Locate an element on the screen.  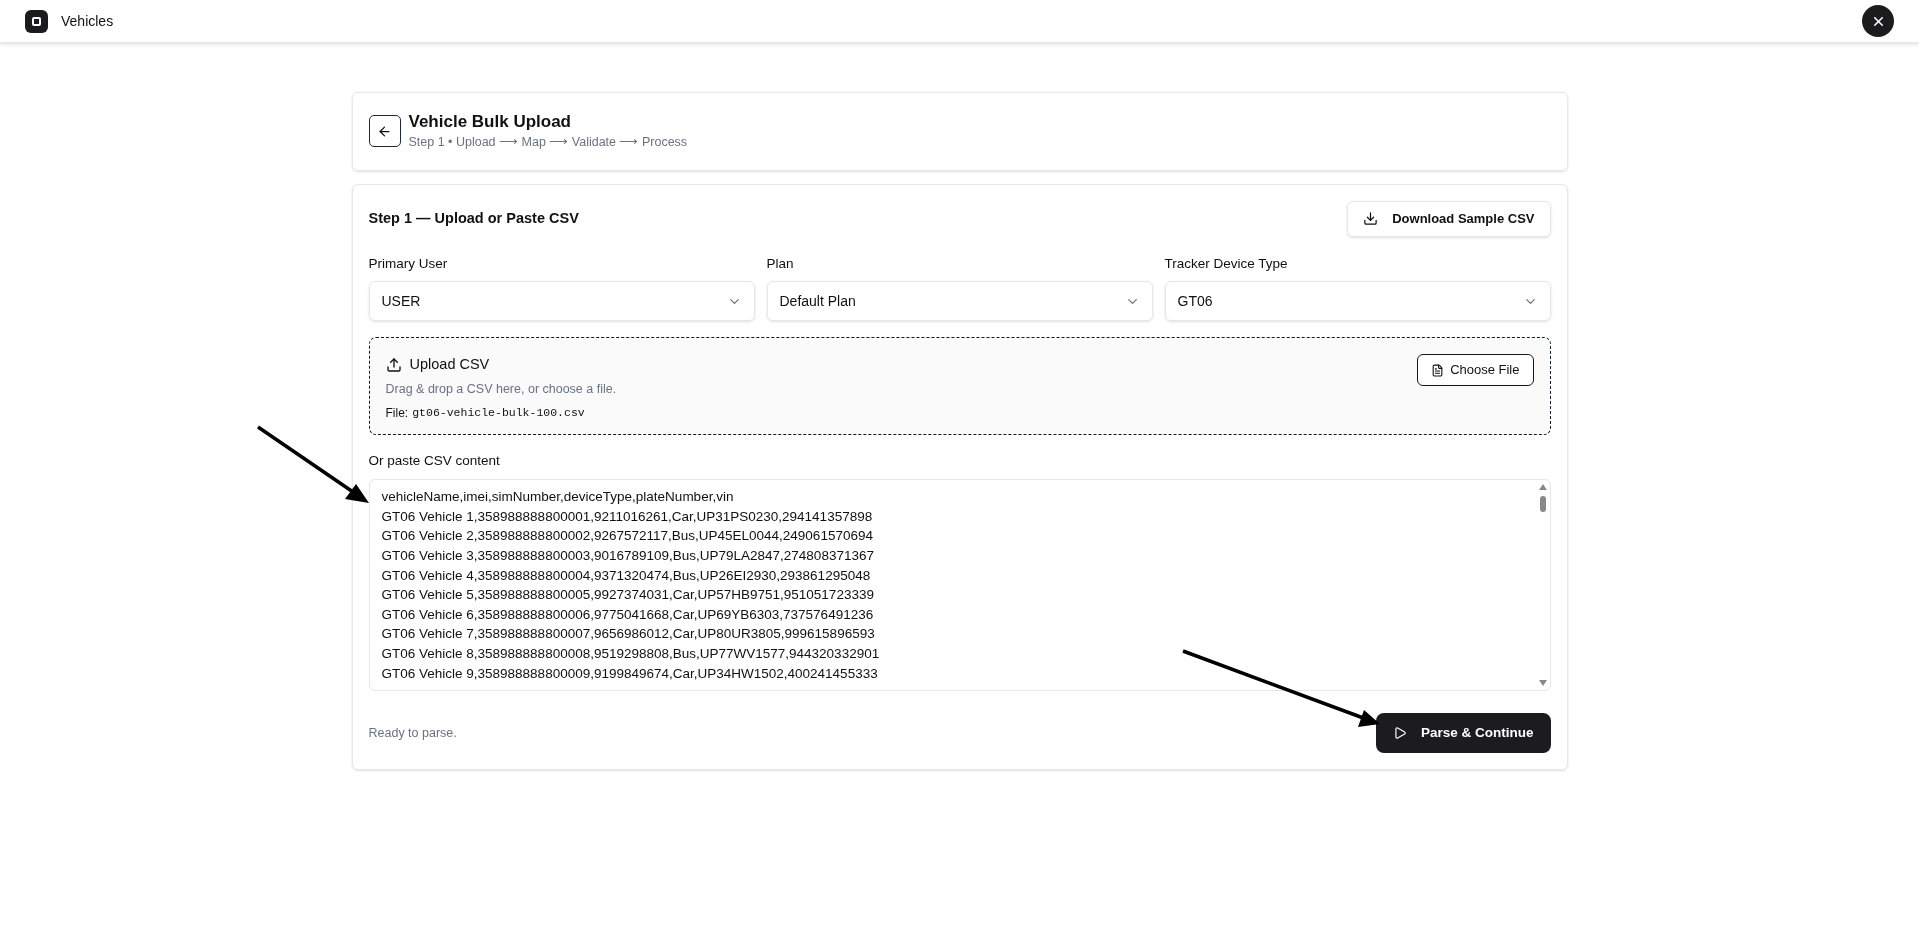
upload-hint: Drag & drop a CSV here, or choose a file. is located at coordinates (501, 389).